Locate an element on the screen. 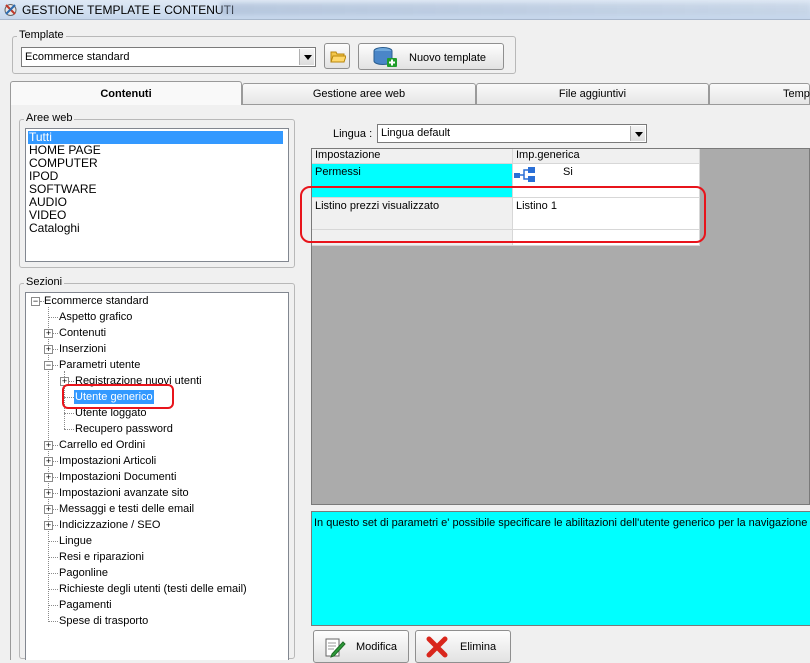 The image size is (810, 663). tab-contenuti: Contenuti is located at coordinates (126, 93).